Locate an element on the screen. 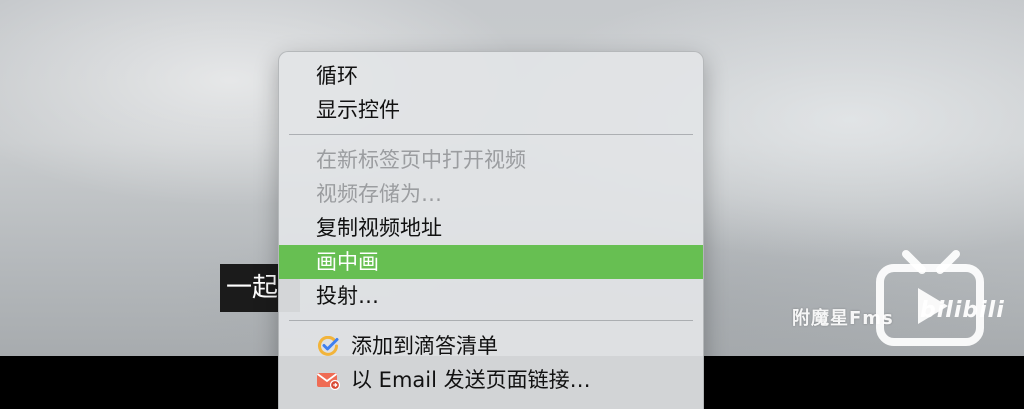 The height and width of the screenshot is (409, 1024). menu-item-open-video-new-tab: 在新标签页中打开视频 is located at coordinates (491, 160).